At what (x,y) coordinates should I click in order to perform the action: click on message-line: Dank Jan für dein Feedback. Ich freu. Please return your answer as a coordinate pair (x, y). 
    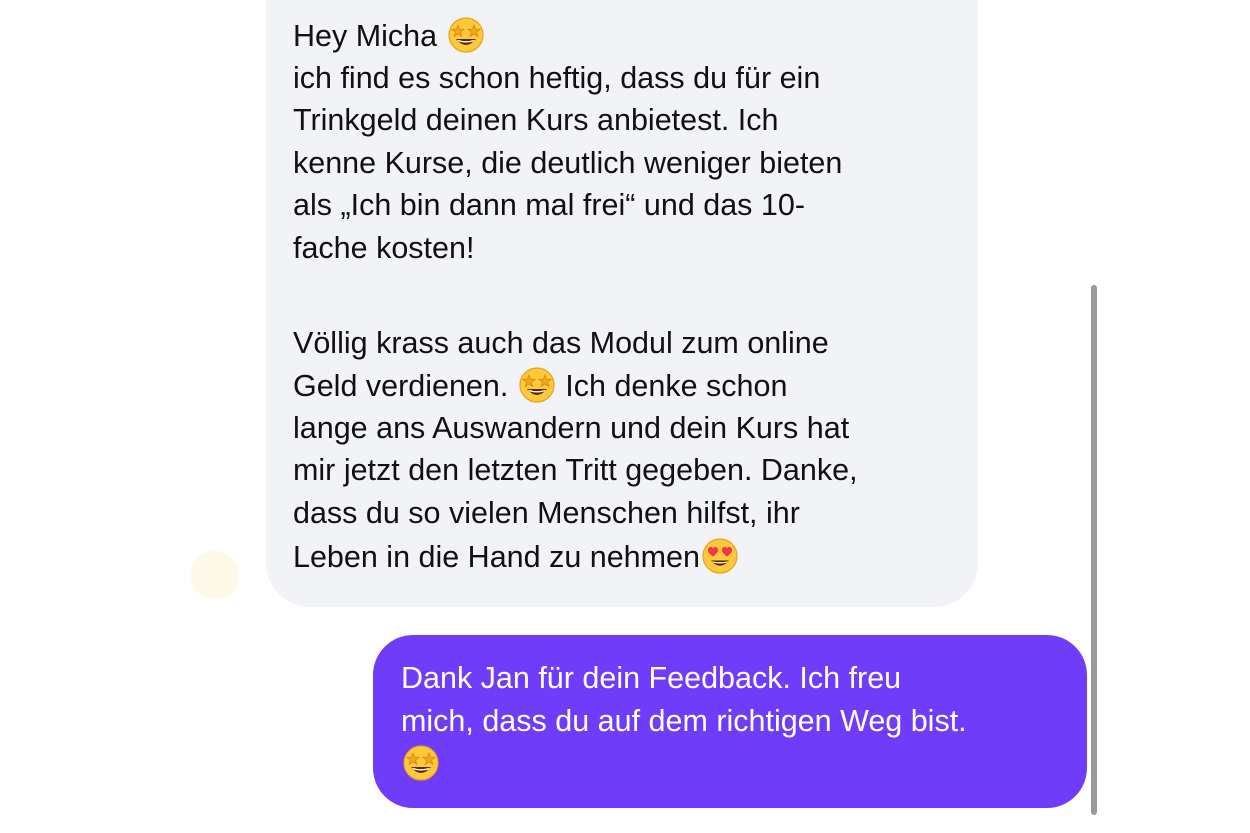
    Looking at the image, I should click on (651, 678).